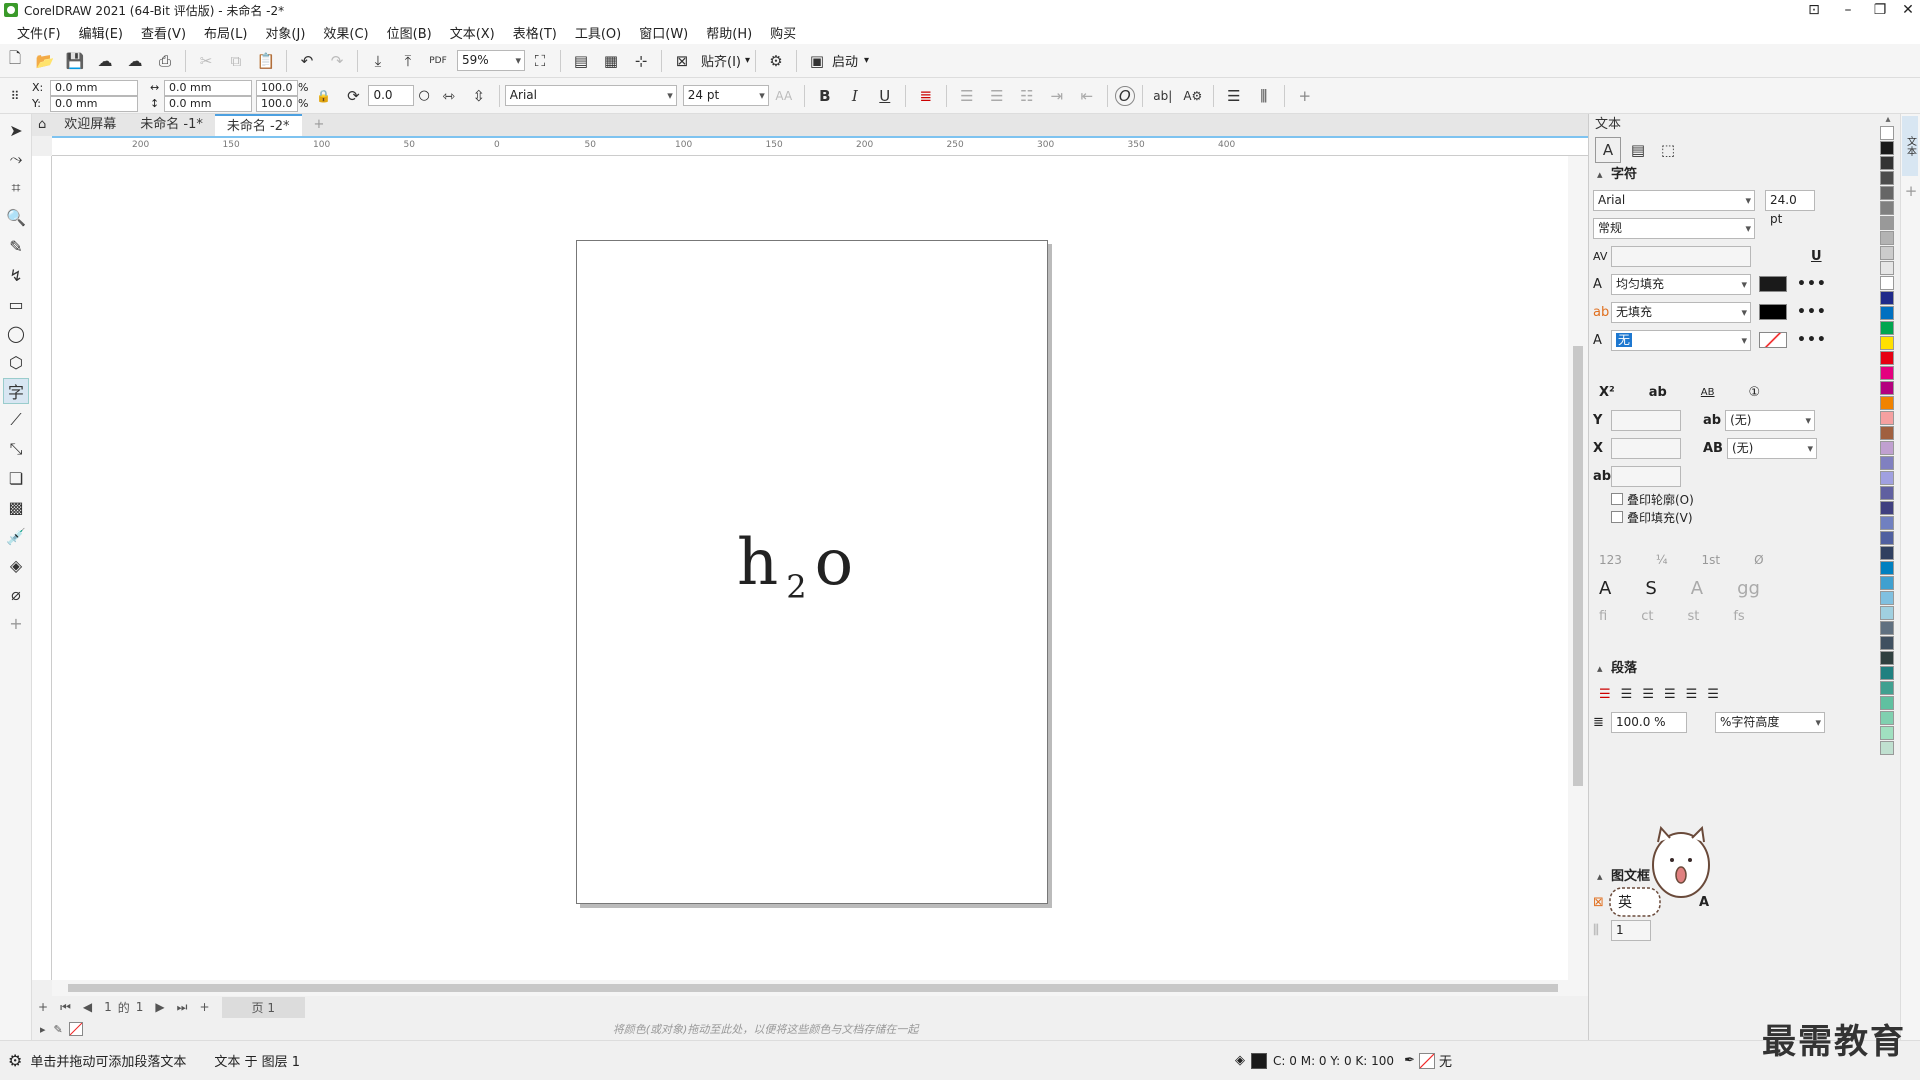 The width and height of the screenshot is (1920, 1080). Describe the element at coordinates (1771, 448) in the screenshot. I see `overline-select: (无)` at that location.